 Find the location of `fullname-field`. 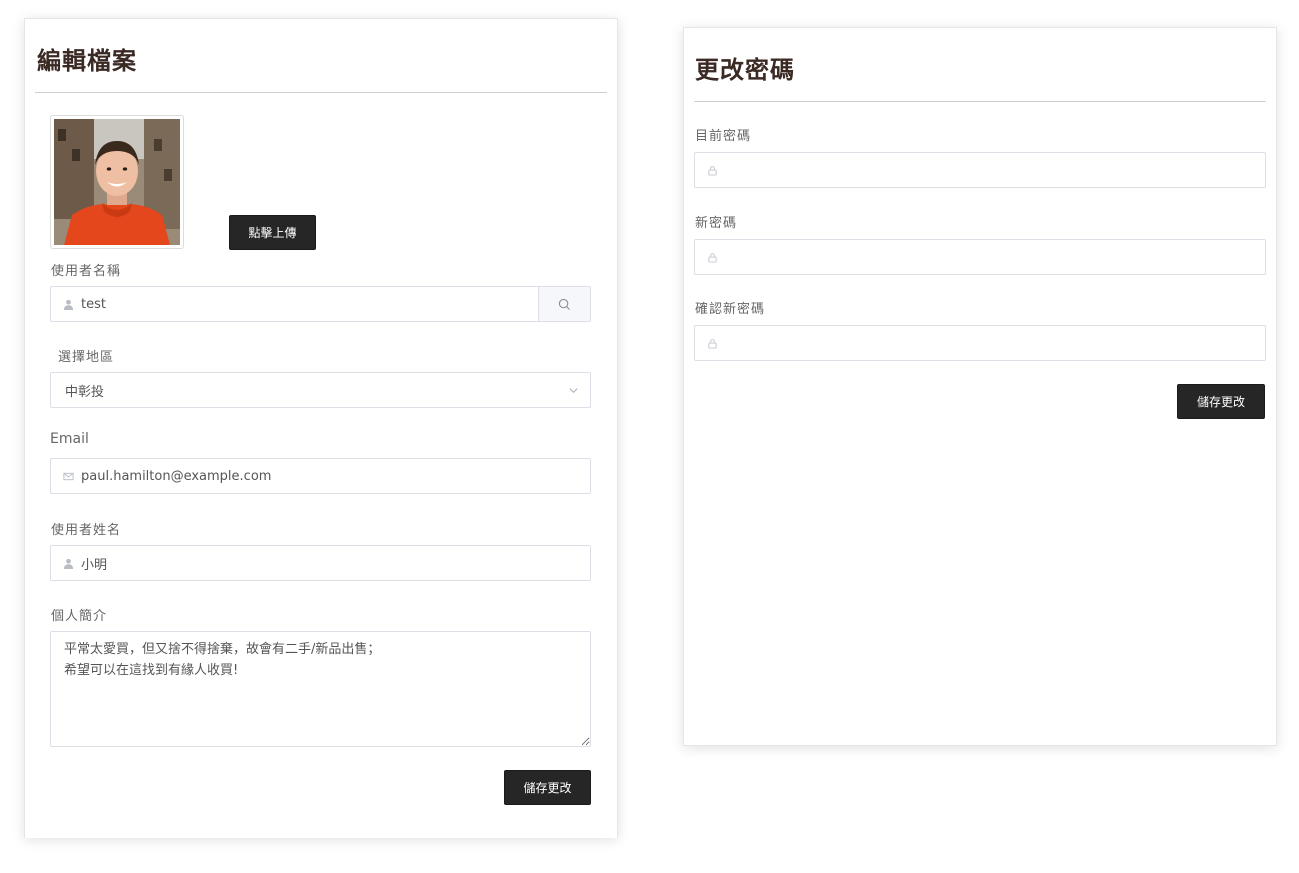

fullname-field is located at coordinates (320, 563).